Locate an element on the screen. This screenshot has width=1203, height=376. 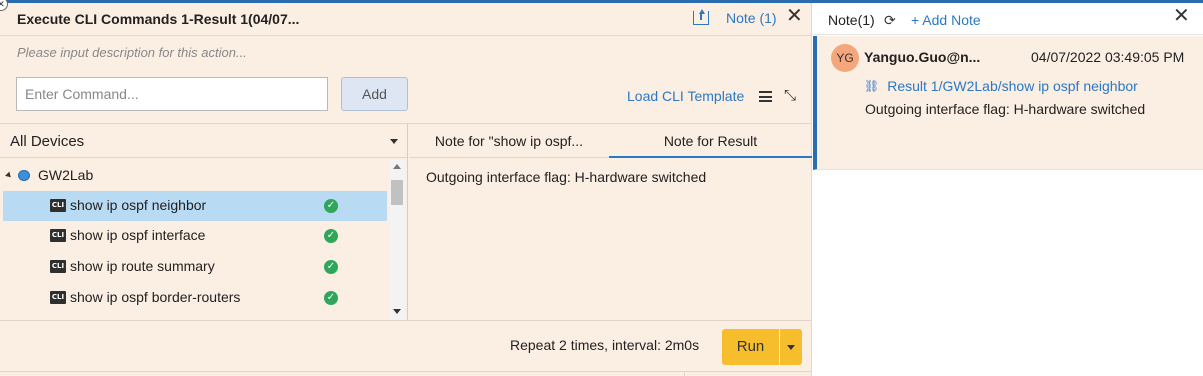
note-reference-label: Result 1/GW2Lab/show ip ospf neighbor is located at coordinates (1012, 86).